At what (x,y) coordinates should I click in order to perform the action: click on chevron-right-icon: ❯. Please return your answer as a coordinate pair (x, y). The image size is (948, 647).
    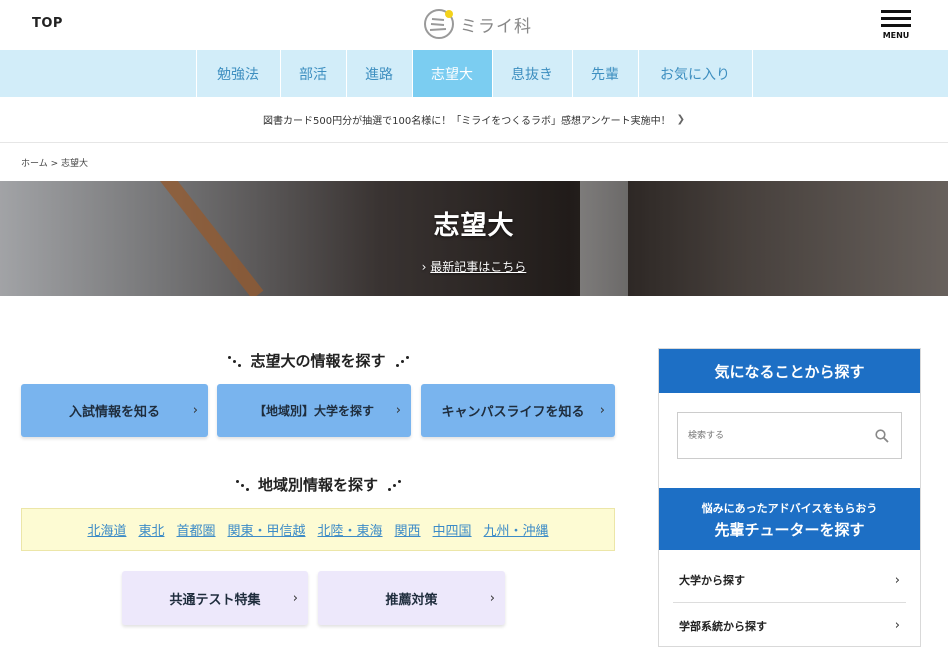
    Looking at the image, I should click on (680, 119).